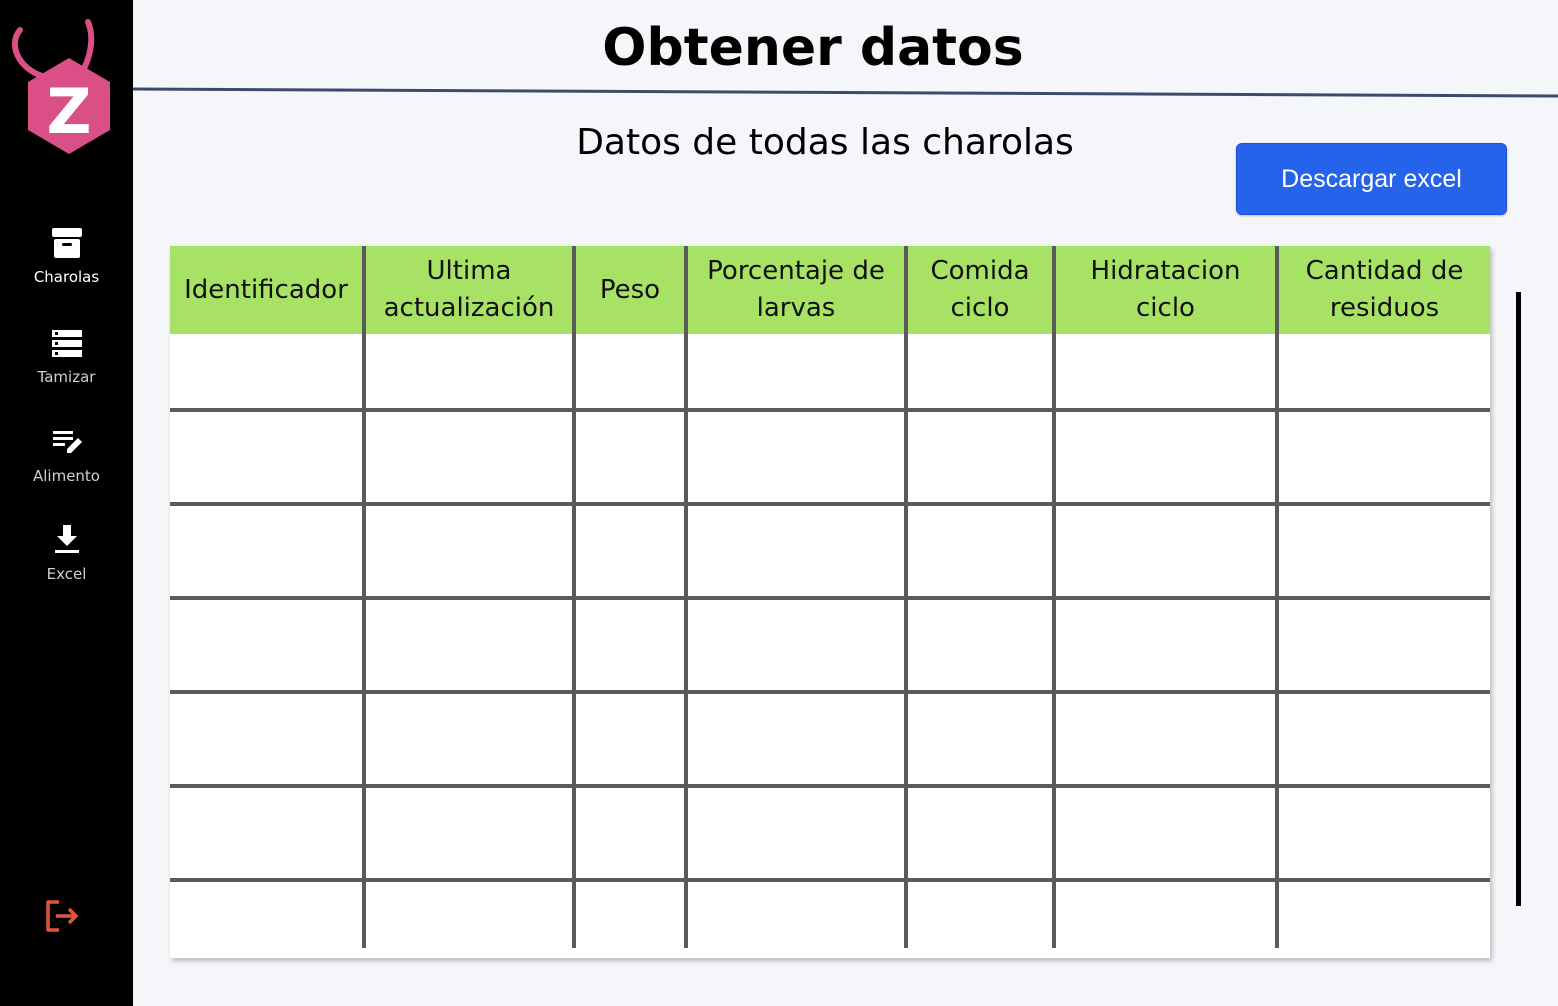  Describe the element at coordinates (468, 290) in the screenshot. I see `column-header-ultima-actualizacion: Ultima actualización` at that location.